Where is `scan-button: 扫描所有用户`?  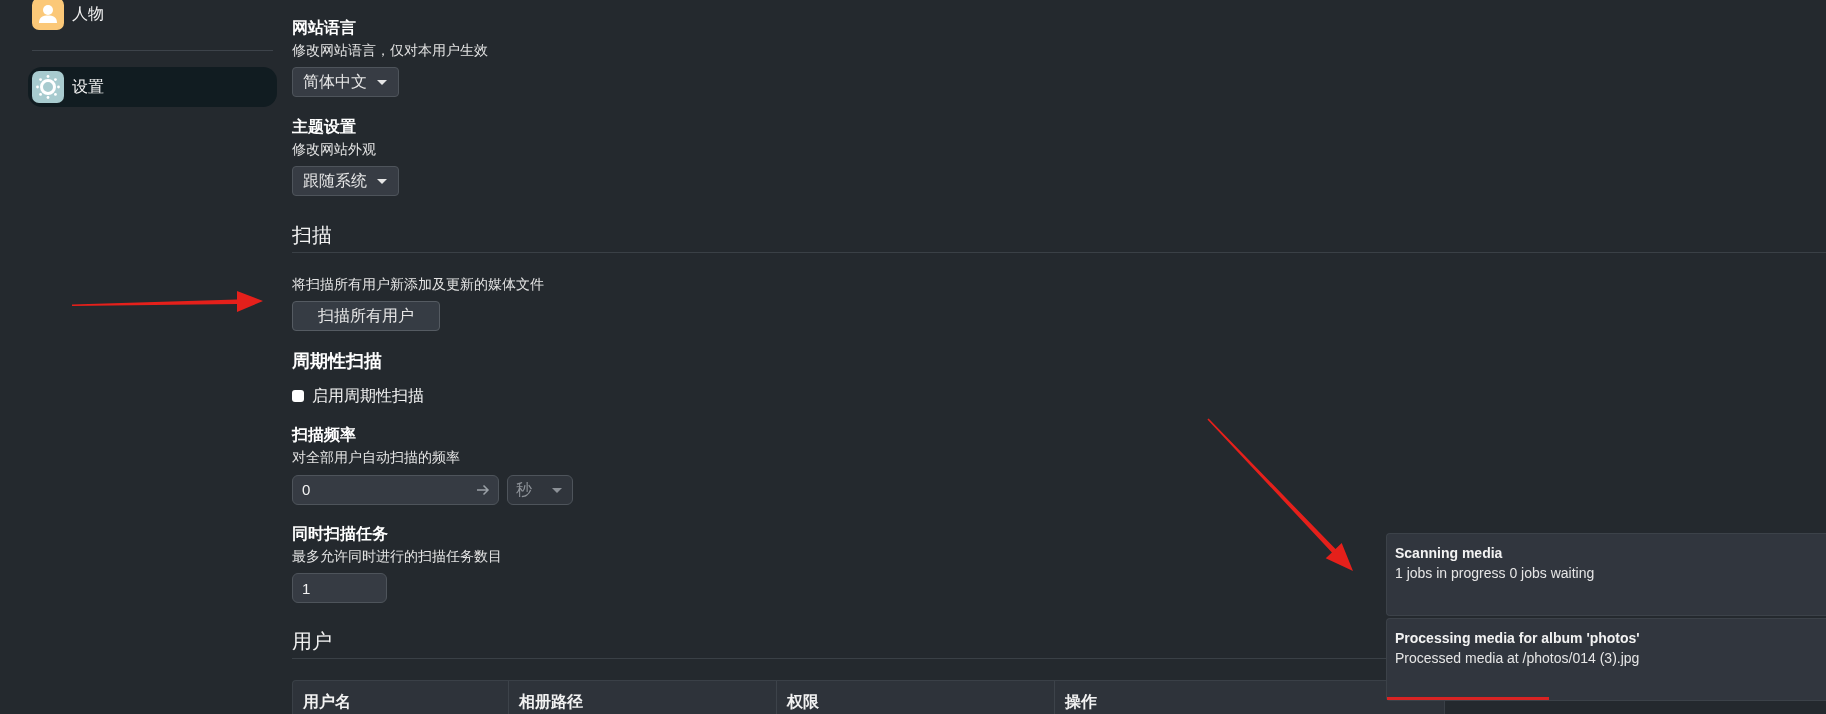 scan-button: 扫描所有用户 is located at coordinates (366, 316).